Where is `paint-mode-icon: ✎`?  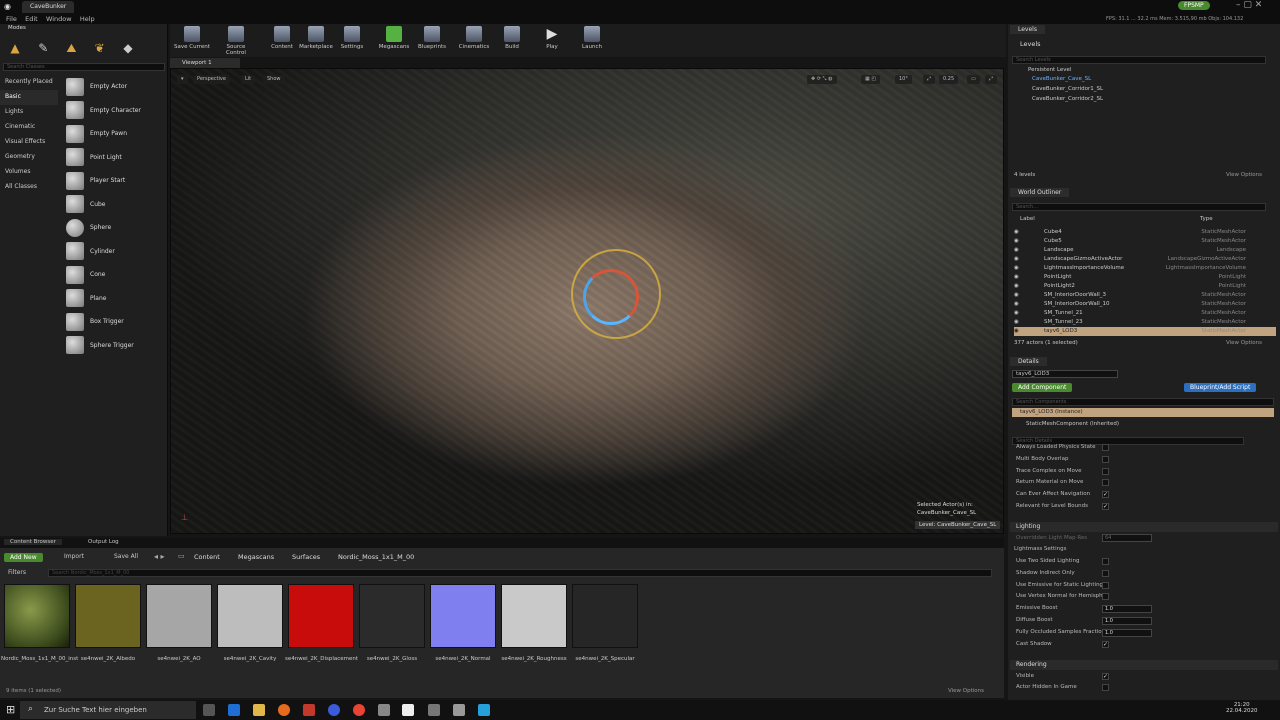 paint-mode-icon: ✎ is located at coordinates (43, 48).